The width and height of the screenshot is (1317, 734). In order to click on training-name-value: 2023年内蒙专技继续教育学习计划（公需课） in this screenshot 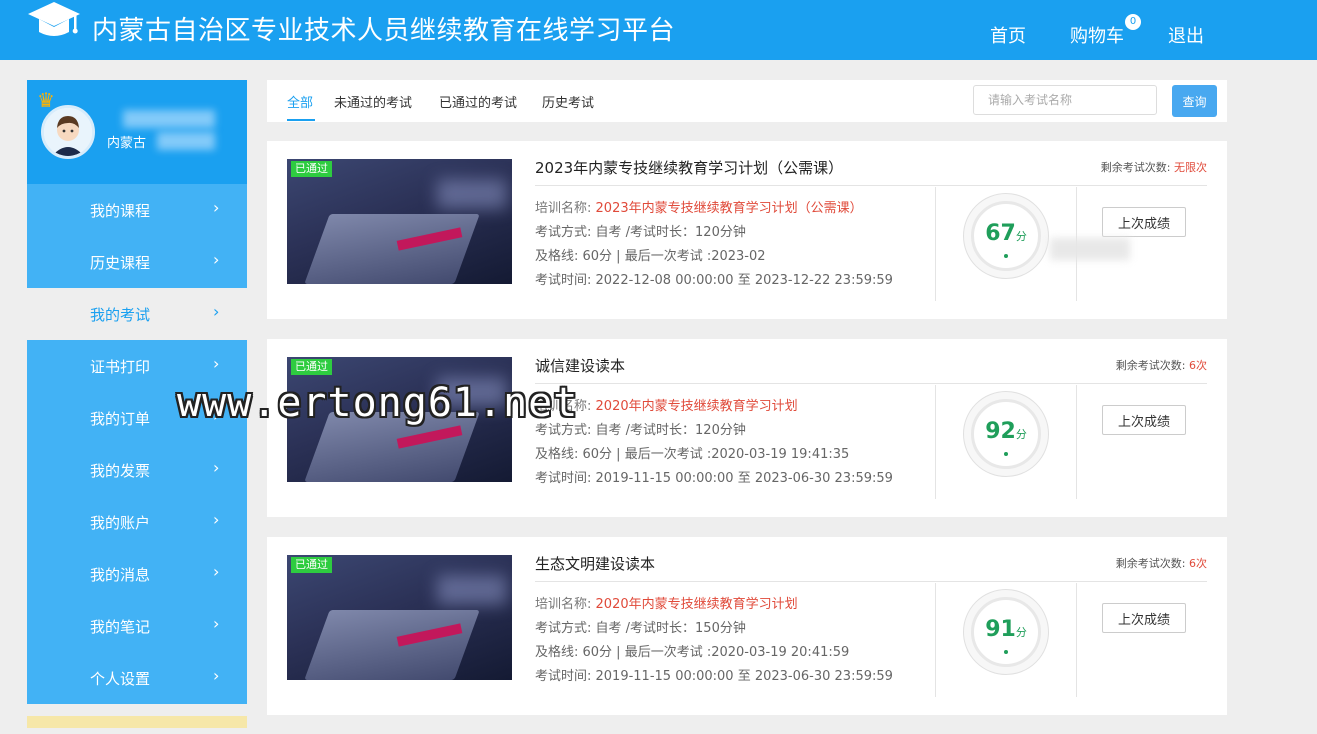, I will do `click(729, 208)`.